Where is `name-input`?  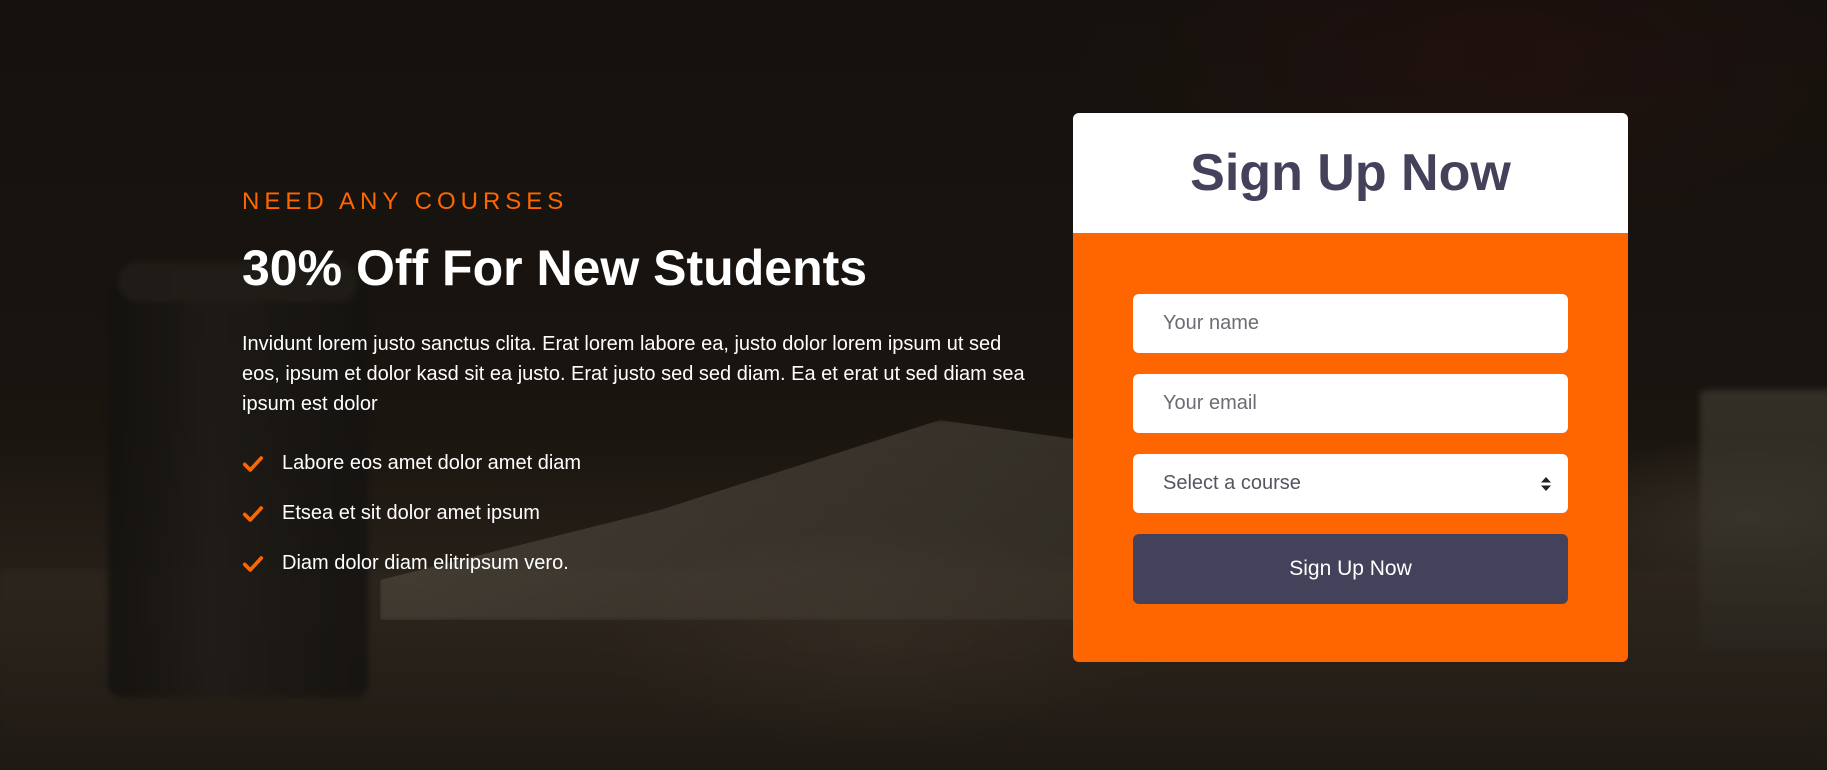 name-input is located at coordinates (1350, 323).